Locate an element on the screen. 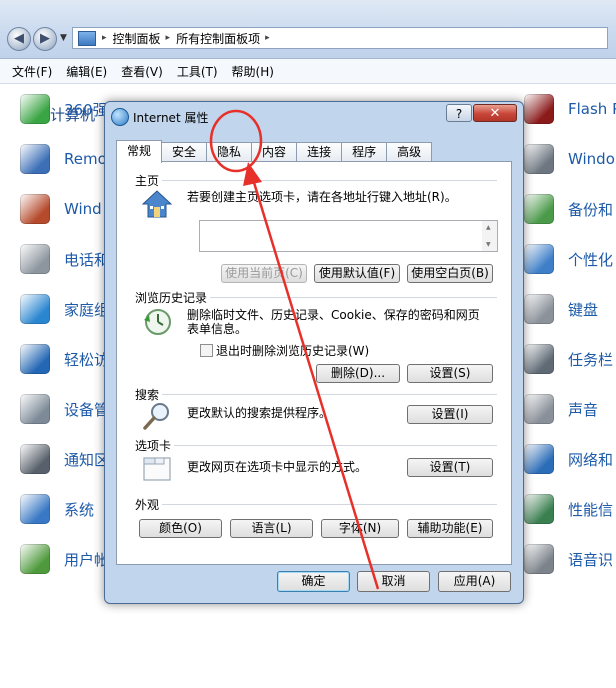 This screenshot has height=688, width=616. cp-item-personalization: 个性化 is located at coordinates (568, 259).